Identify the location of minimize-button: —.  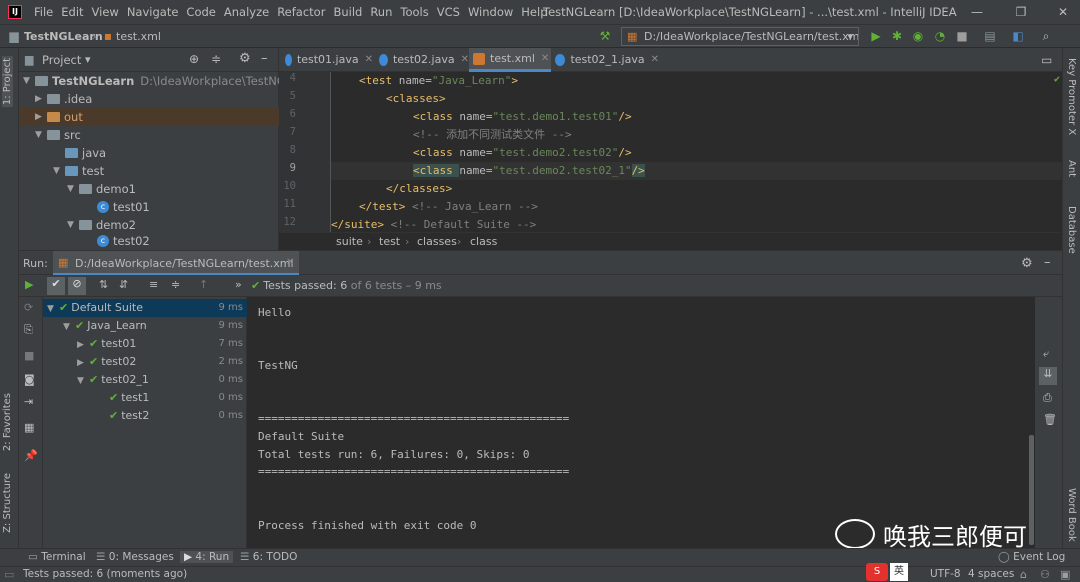
(977, 12).